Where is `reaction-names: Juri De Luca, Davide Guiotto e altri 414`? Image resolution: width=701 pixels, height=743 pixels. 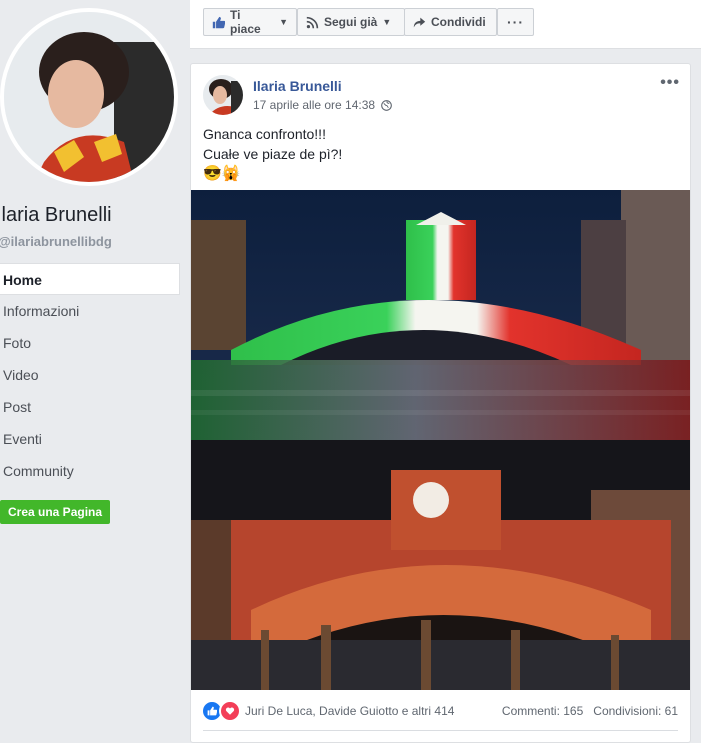
reaction-names: Juri De Luca, Davide Guiotto e altri 414 is located at coordinates (349, 711).